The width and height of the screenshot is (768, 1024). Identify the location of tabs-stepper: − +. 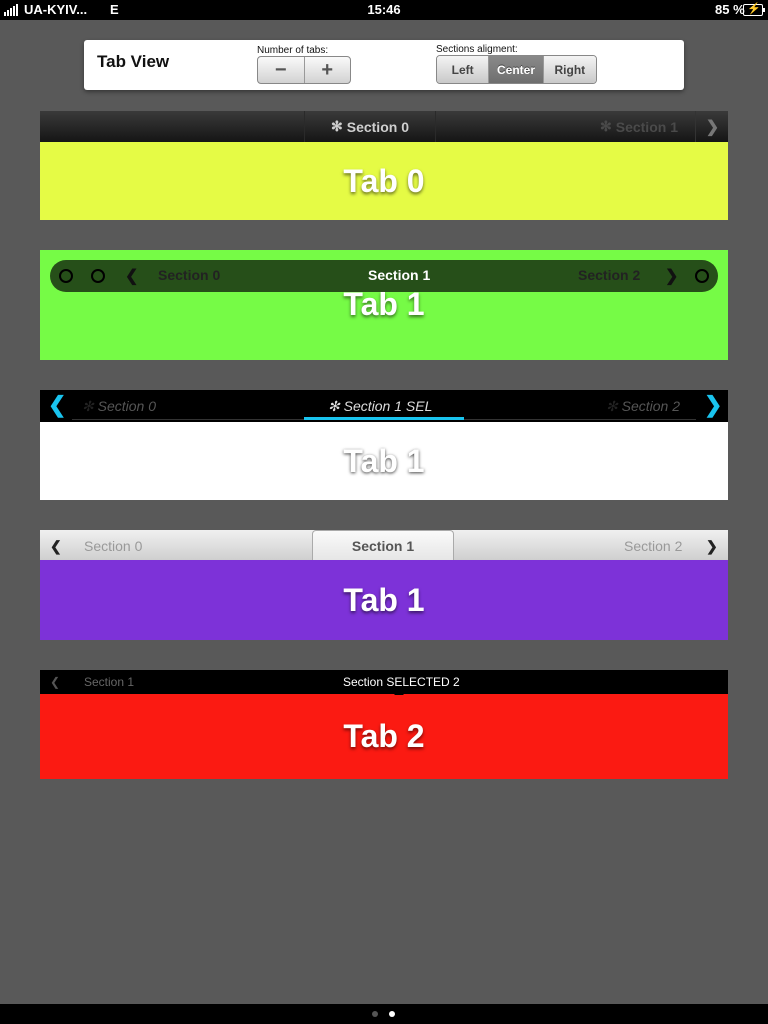
(304, 70).